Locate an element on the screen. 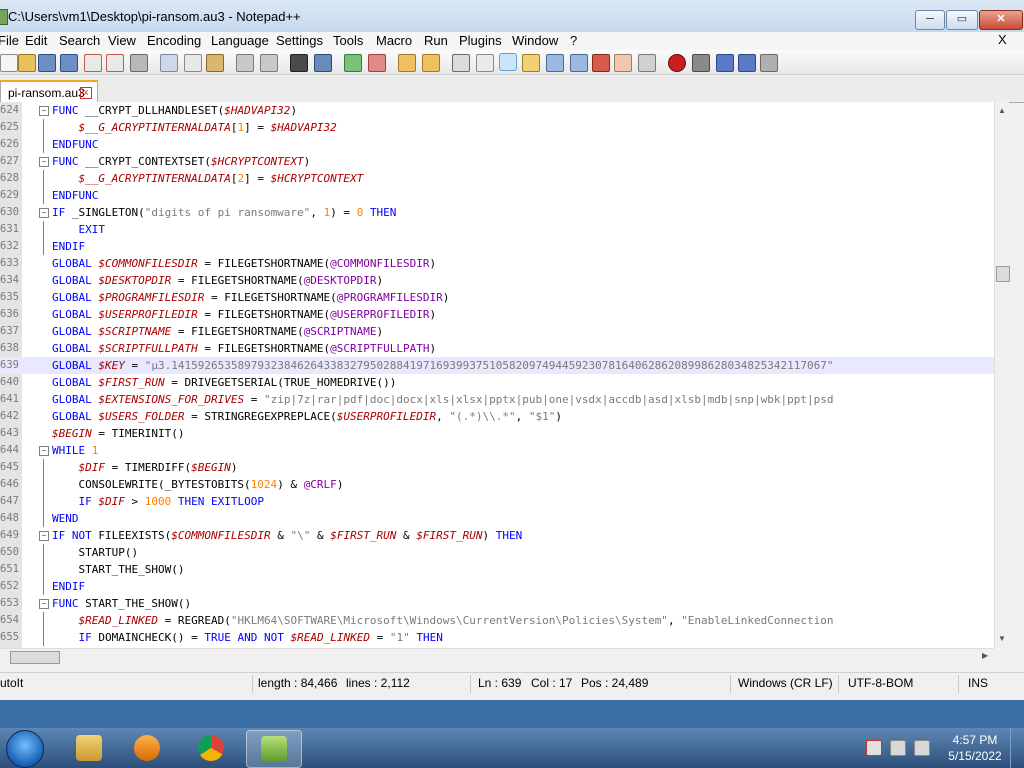 This screenshot has width=1024, height=768. word-wrap-icon is located at coordinates (461, 63).